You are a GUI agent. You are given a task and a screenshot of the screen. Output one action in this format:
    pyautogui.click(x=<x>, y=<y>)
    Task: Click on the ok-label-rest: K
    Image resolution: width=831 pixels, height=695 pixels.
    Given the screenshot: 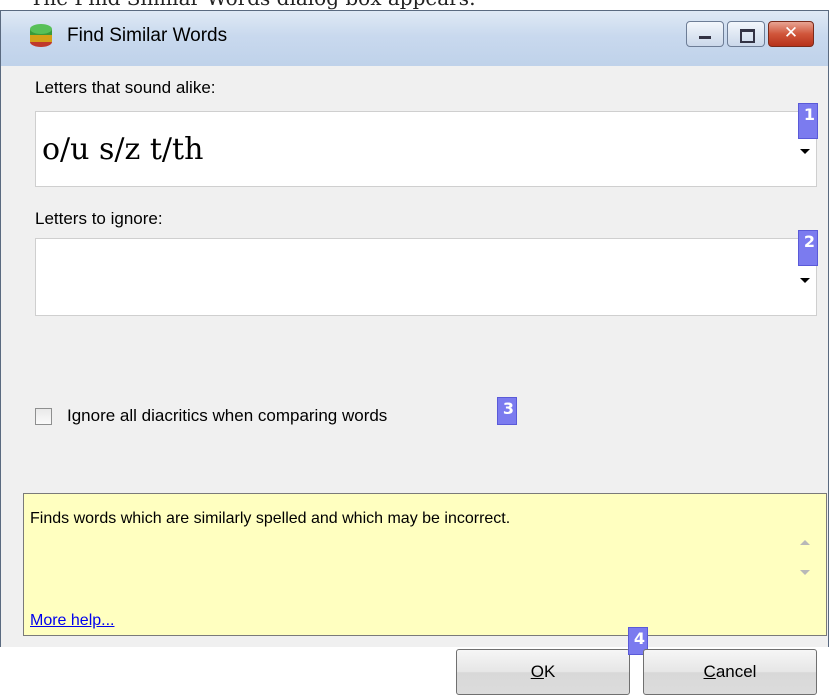 What is the action you would take?
    pyautogui.click(x=549, y=671)
    